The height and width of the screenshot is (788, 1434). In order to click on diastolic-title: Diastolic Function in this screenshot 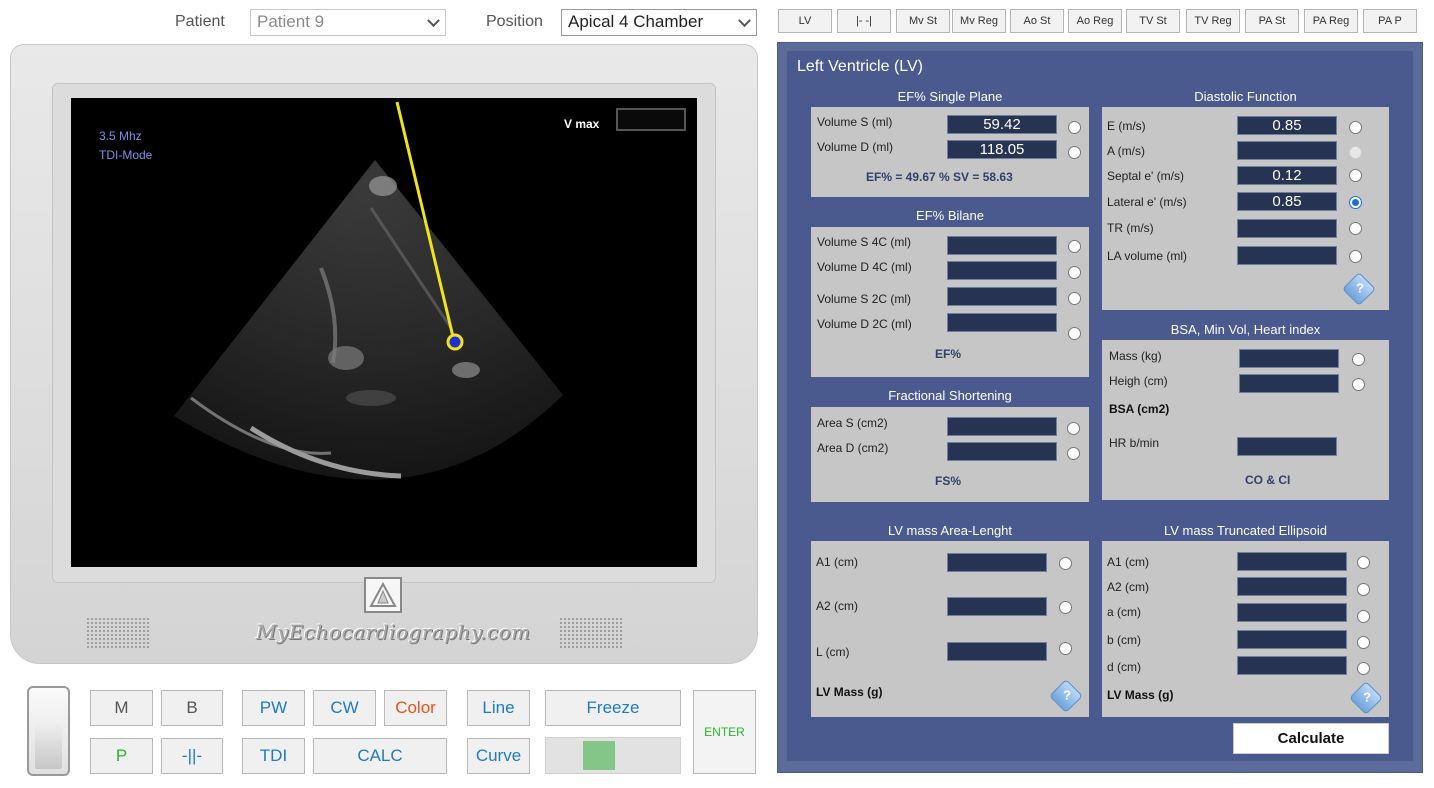, I will do `click(1245, 96)`.